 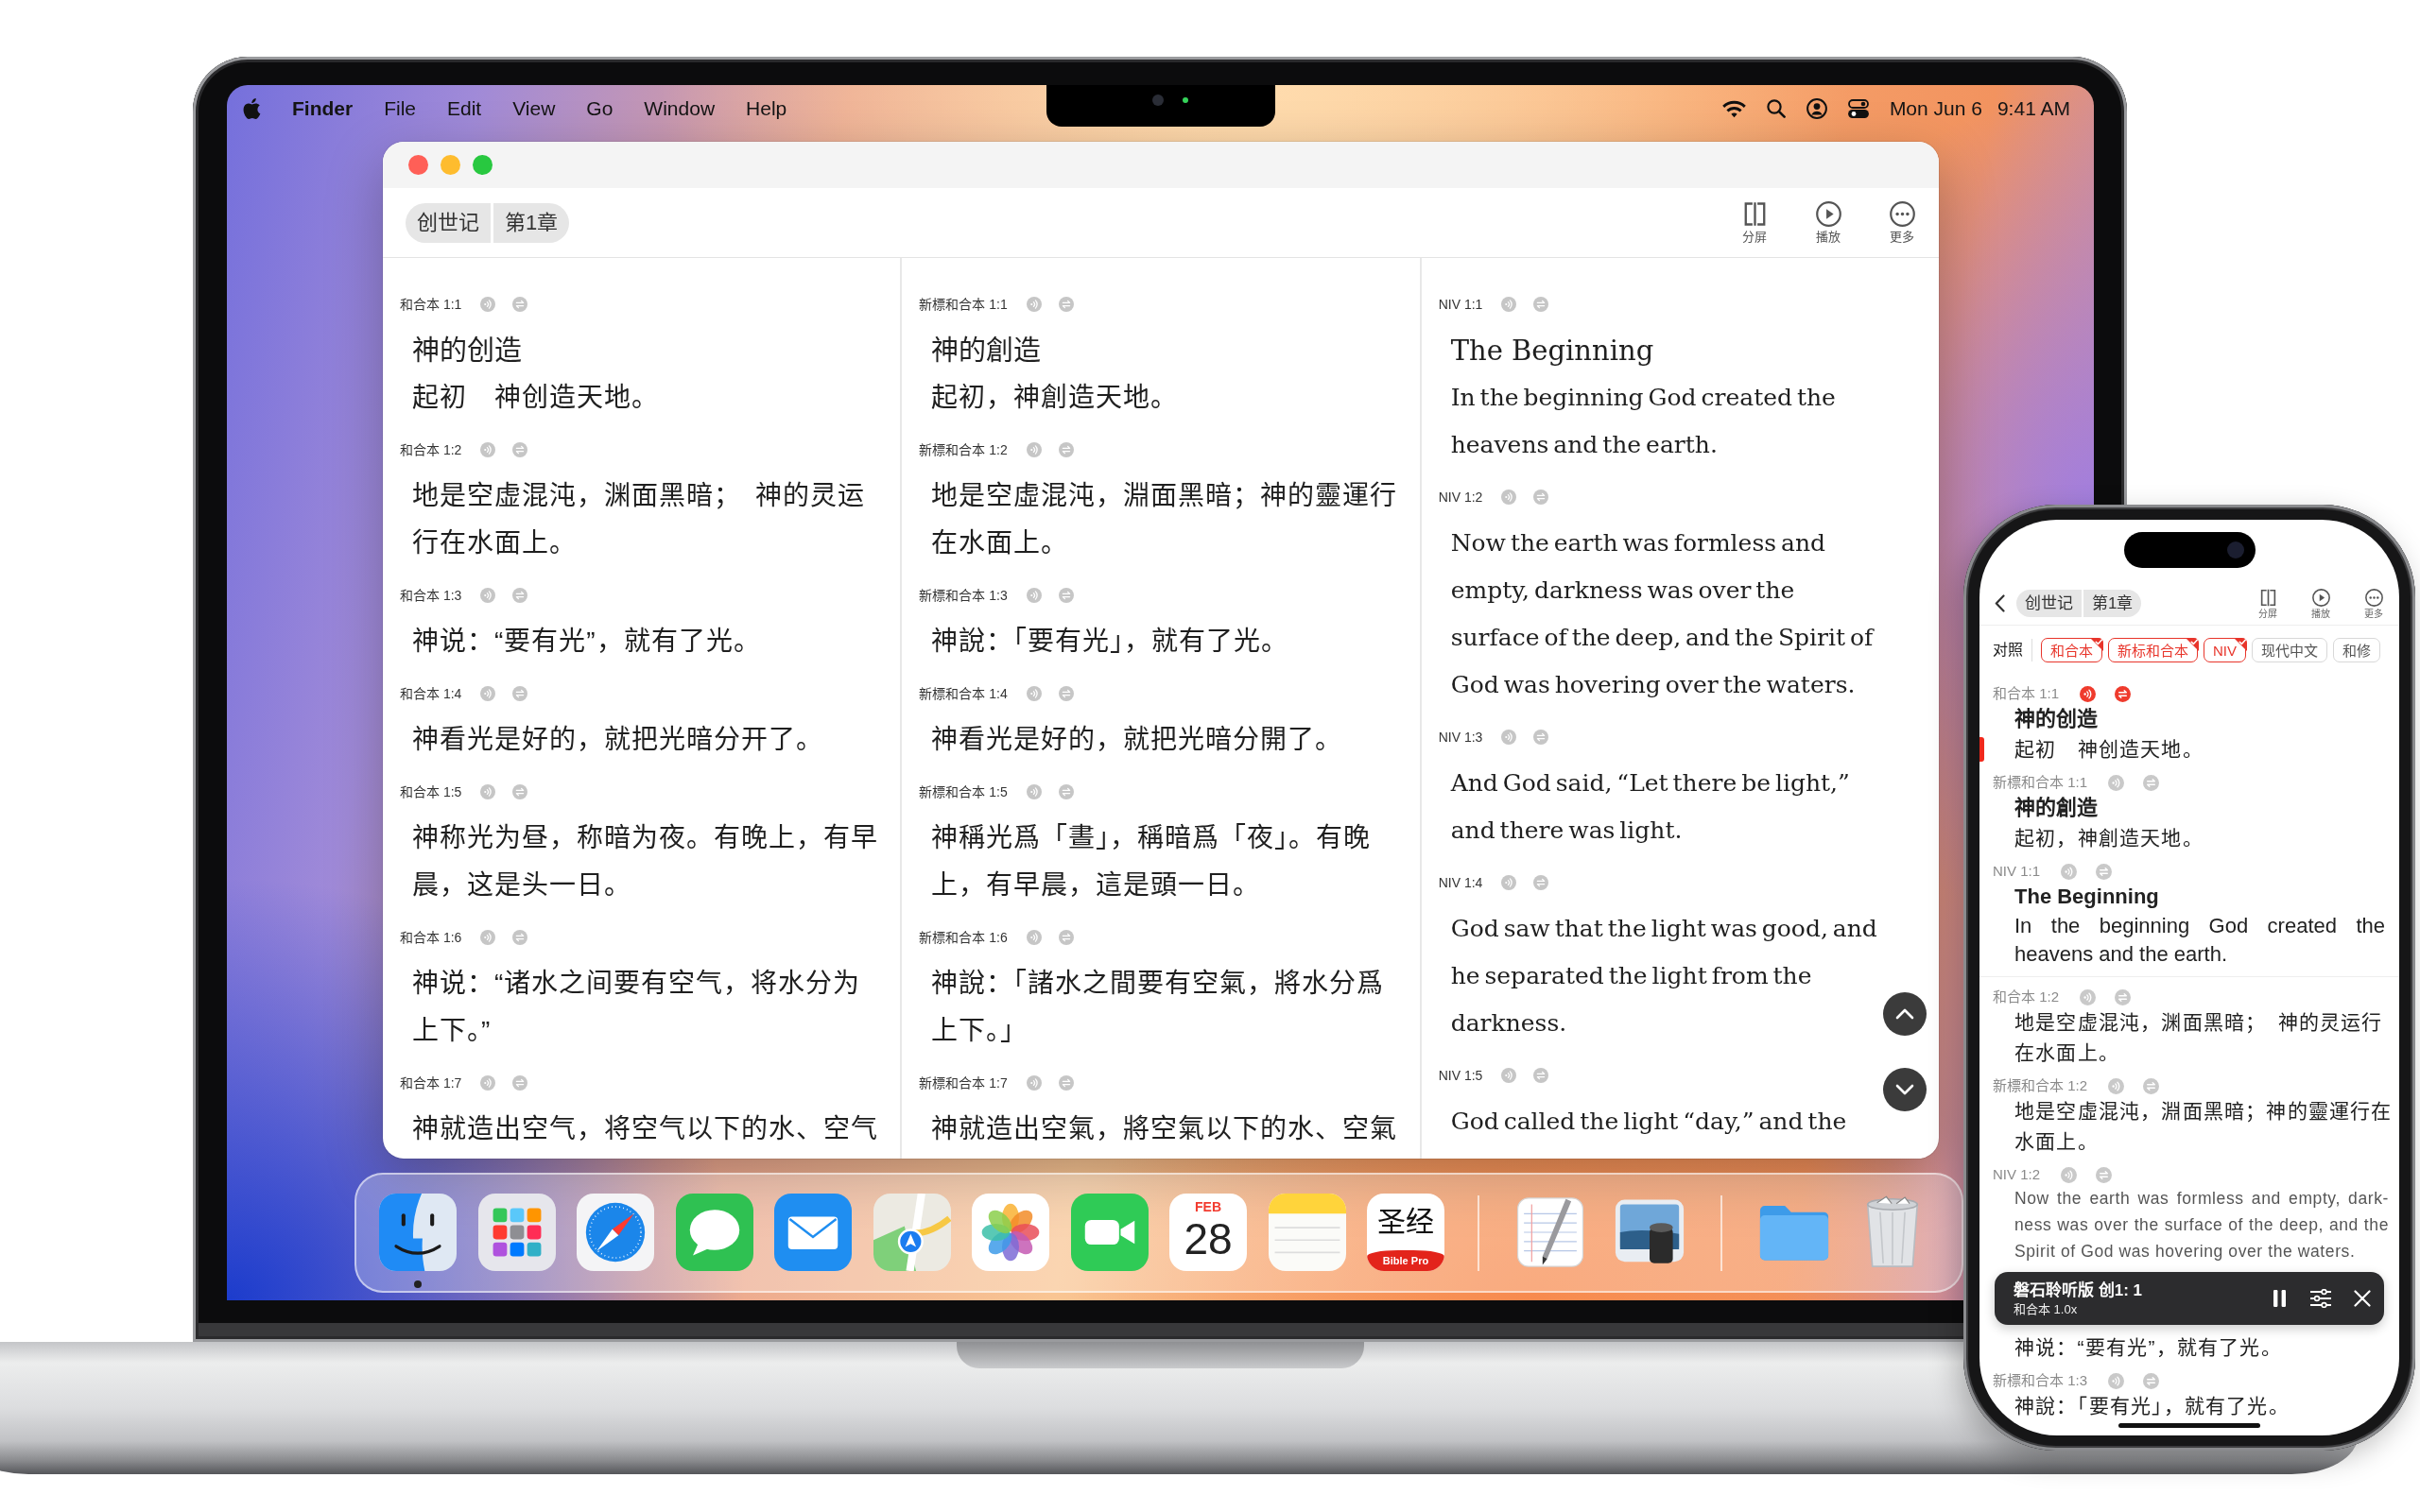 What do you see at coordinates (1405, 1232) in the screenshot?
I see `bible-app-tile: 圣经 Bible Pro` at bounding box center [1405, 1232].